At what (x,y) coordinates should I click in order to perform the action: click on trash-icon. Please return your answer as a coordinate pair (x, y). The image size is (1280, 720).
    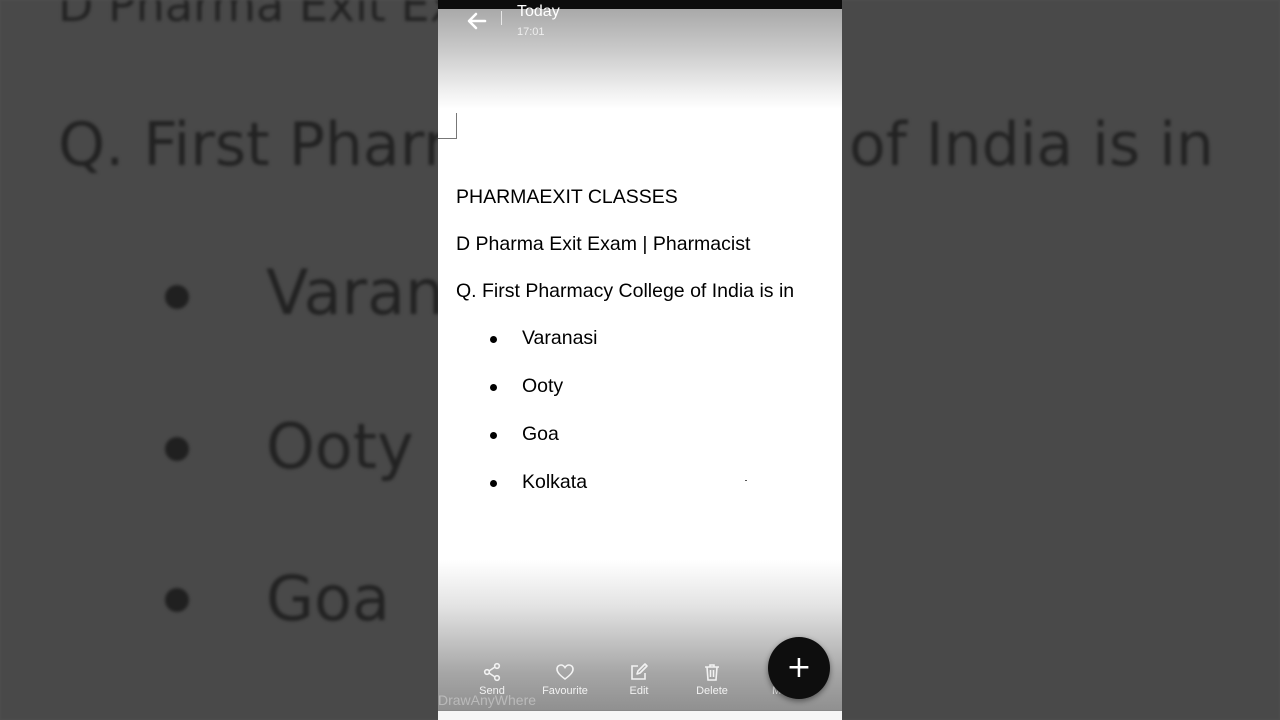
    Looking at the image, I should click on (712, 672).